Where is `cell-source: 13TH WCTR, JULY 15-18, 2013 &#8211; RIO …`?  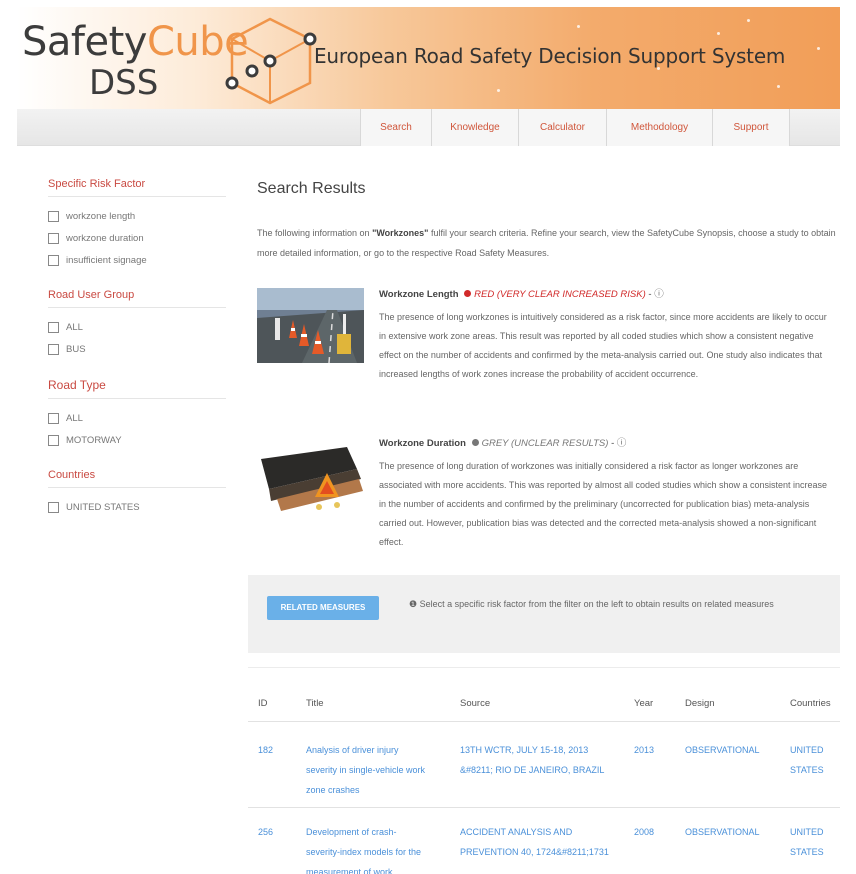 cell-source: 13TH WCTR, JULY 15-18, 2013 &#8211; RIO … is located at coordinates (535, 760).